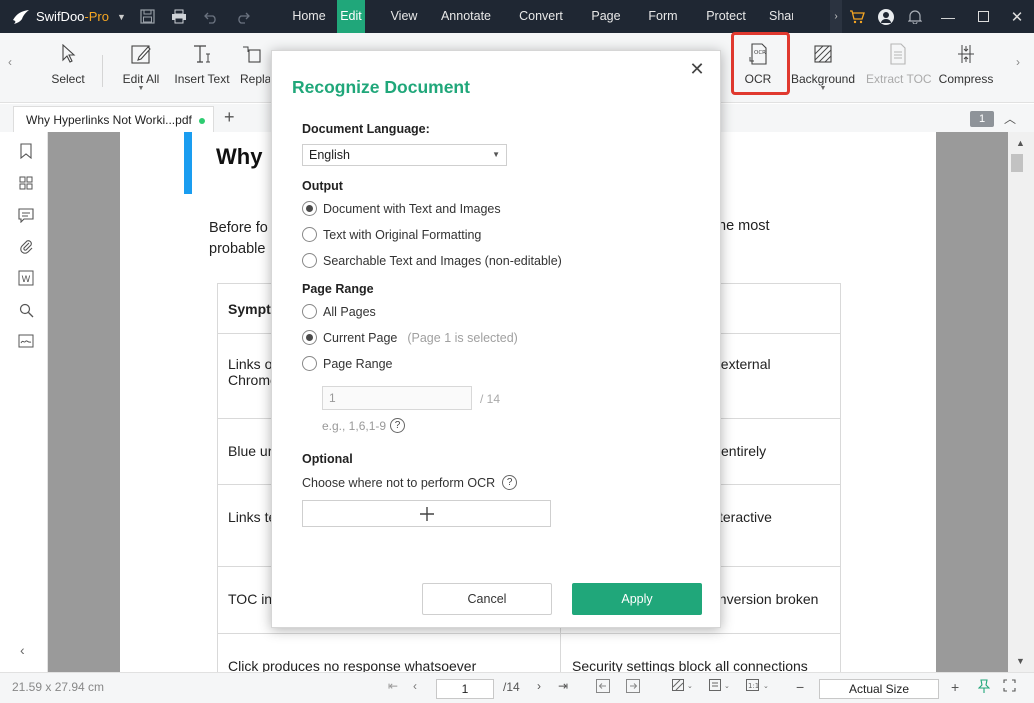 The image size is (1034, 703). I want to click on print-icon, so click(179, 17).